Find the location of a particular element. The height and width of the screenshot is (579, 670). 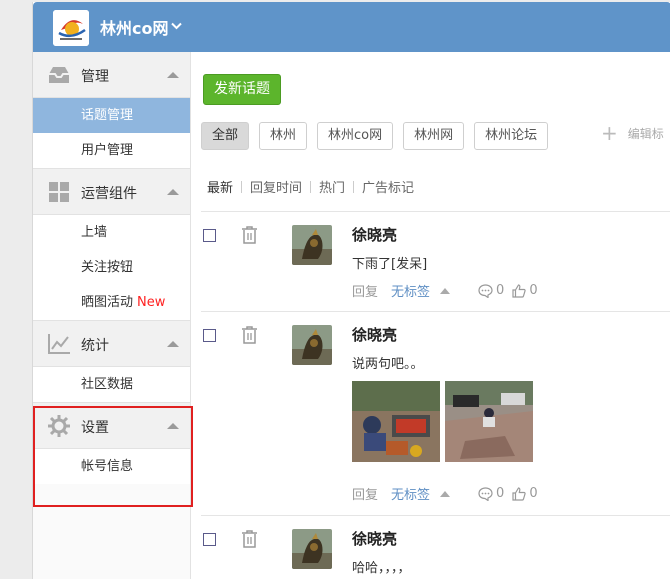

sidebar-group-label: 设置 is located at coordinates (95, 428).